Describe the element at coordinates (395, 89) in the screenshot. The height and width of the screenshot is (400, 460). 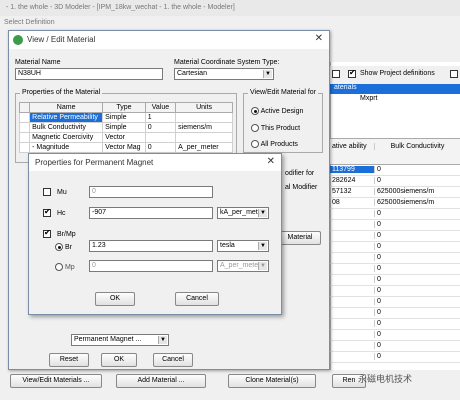
I see `tree-item-materials: aterials` at that location.